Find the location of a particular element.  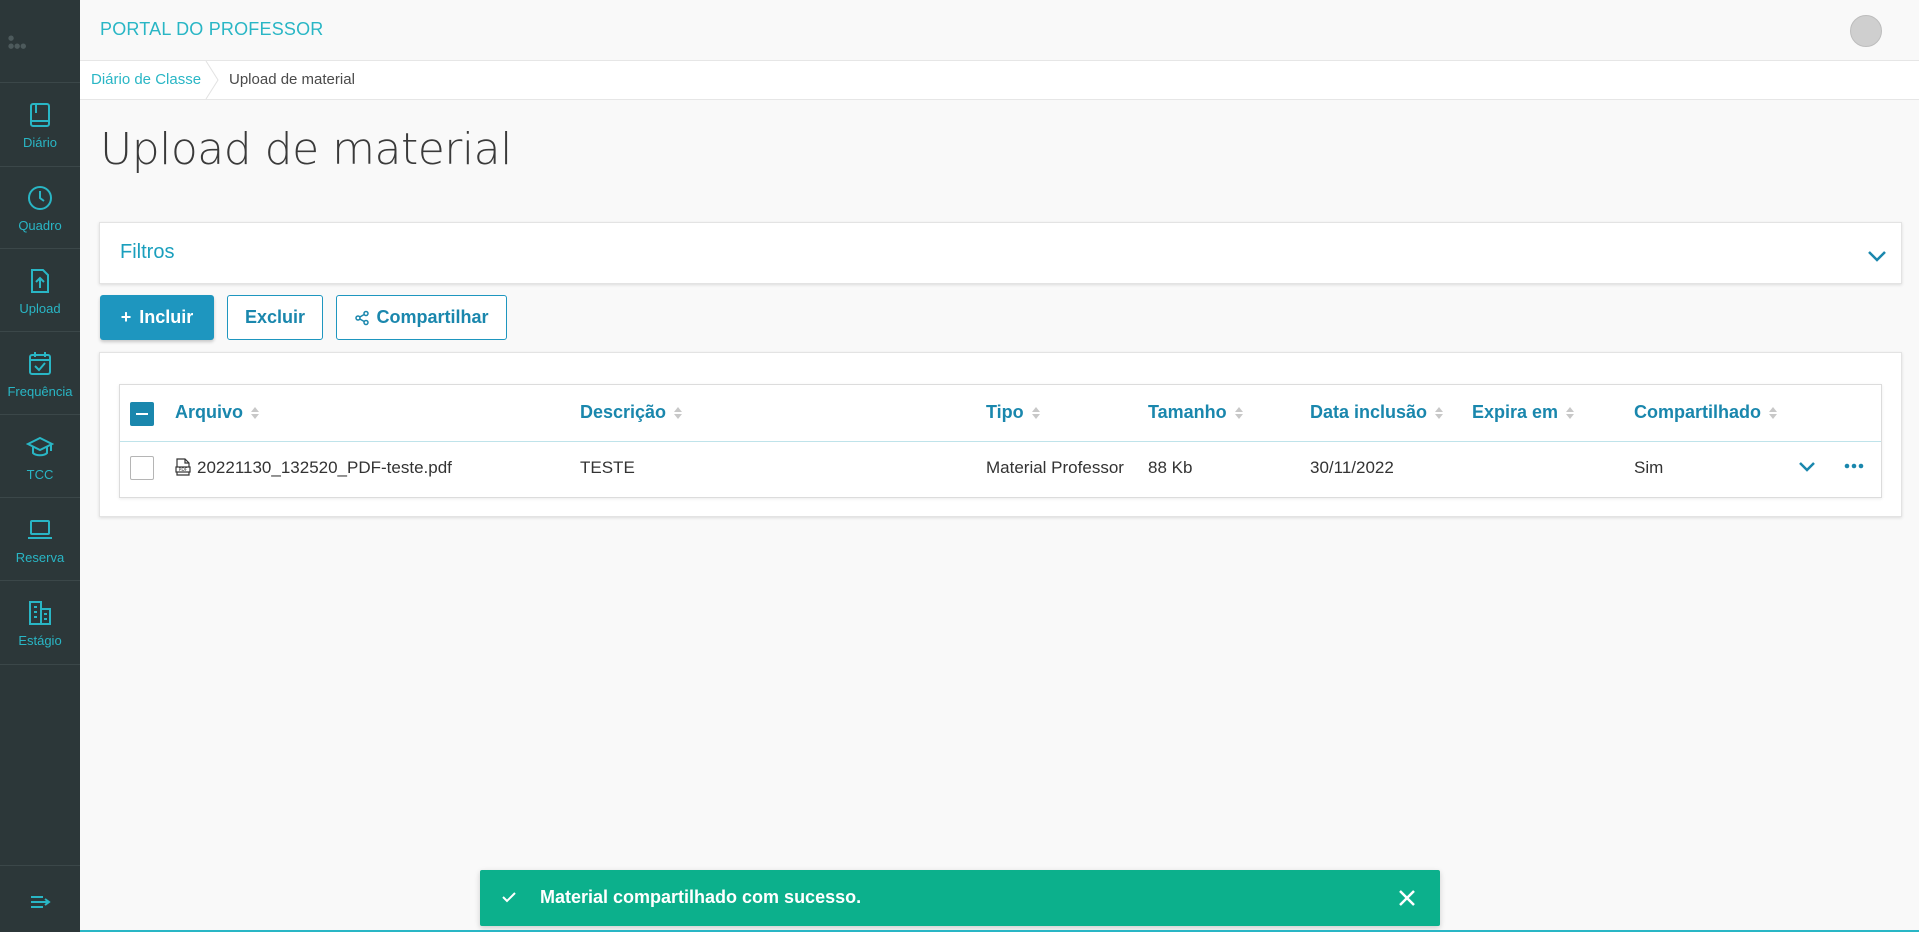

svg-text: PDF is located at coordinates (183, 470).